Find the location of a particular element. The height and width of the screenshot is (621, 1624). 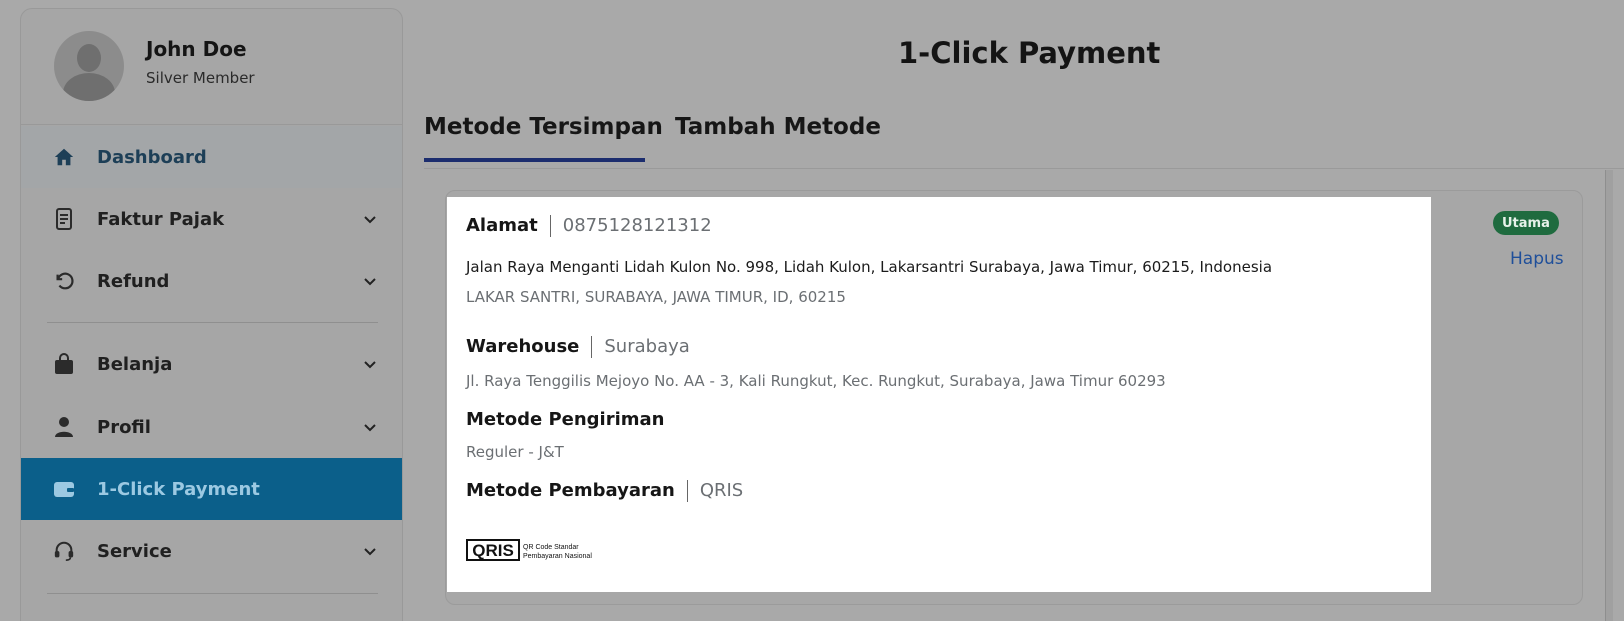

delete-link: Hapus is located at coordinates (1537, 259).